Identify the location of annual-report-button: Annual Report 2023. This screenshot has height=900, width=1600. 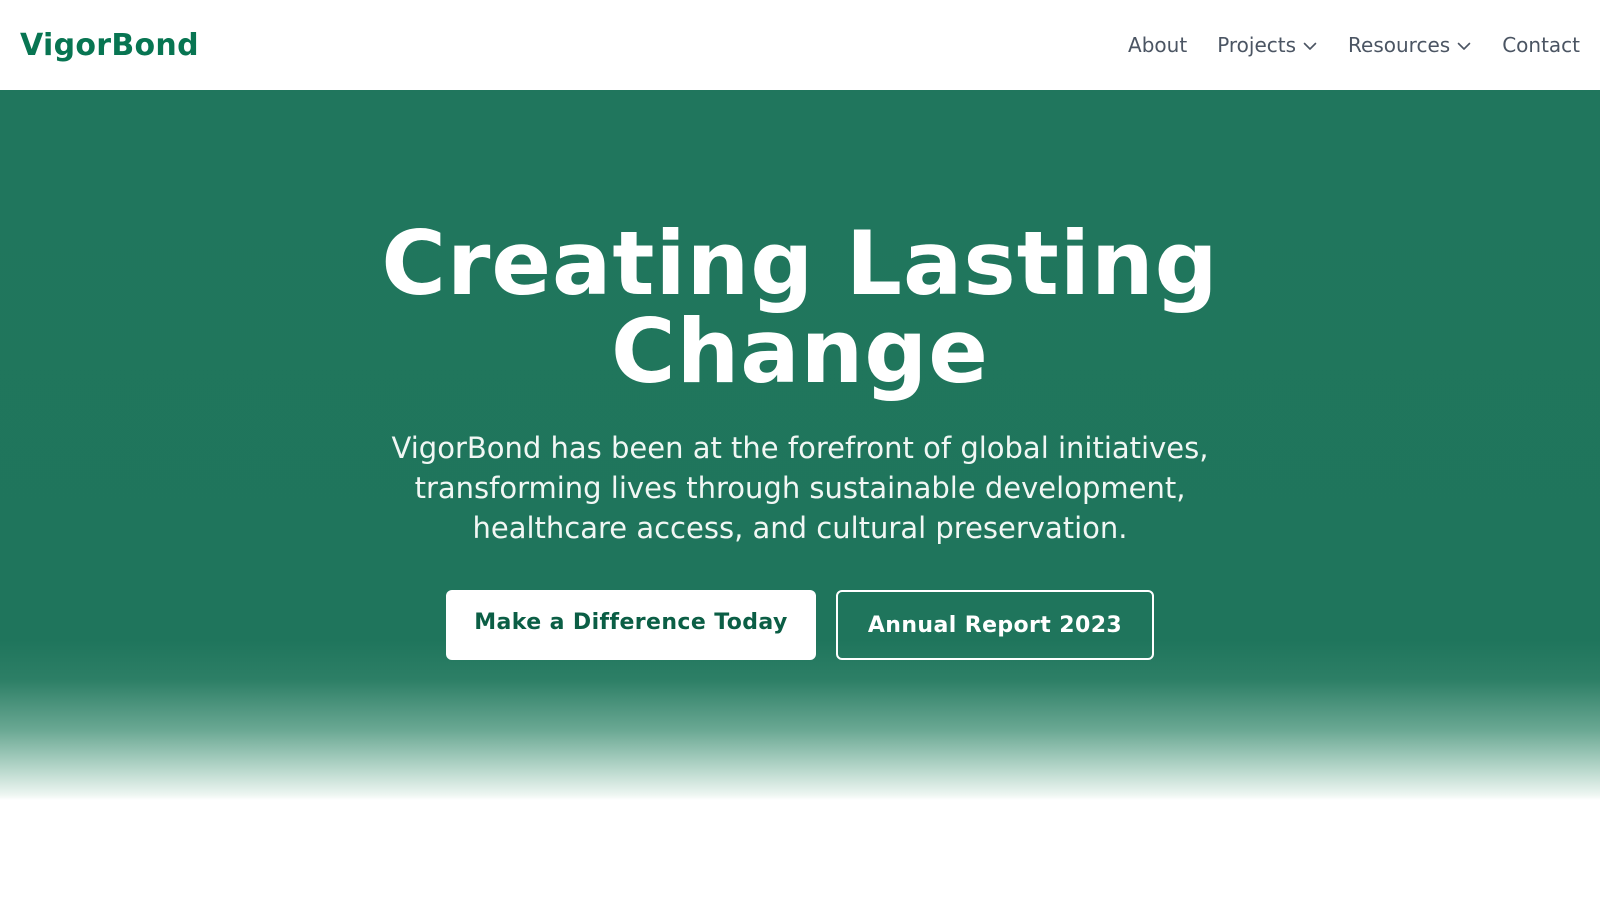
(995, 625).